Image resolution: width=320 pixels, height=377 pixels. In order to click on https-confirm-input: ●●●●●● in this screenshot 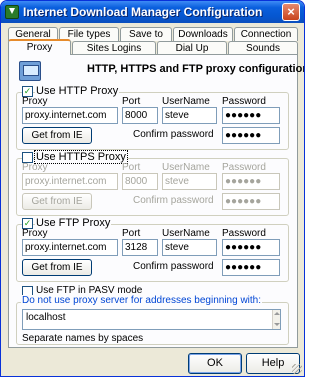, I will do `click(251, 201)`.